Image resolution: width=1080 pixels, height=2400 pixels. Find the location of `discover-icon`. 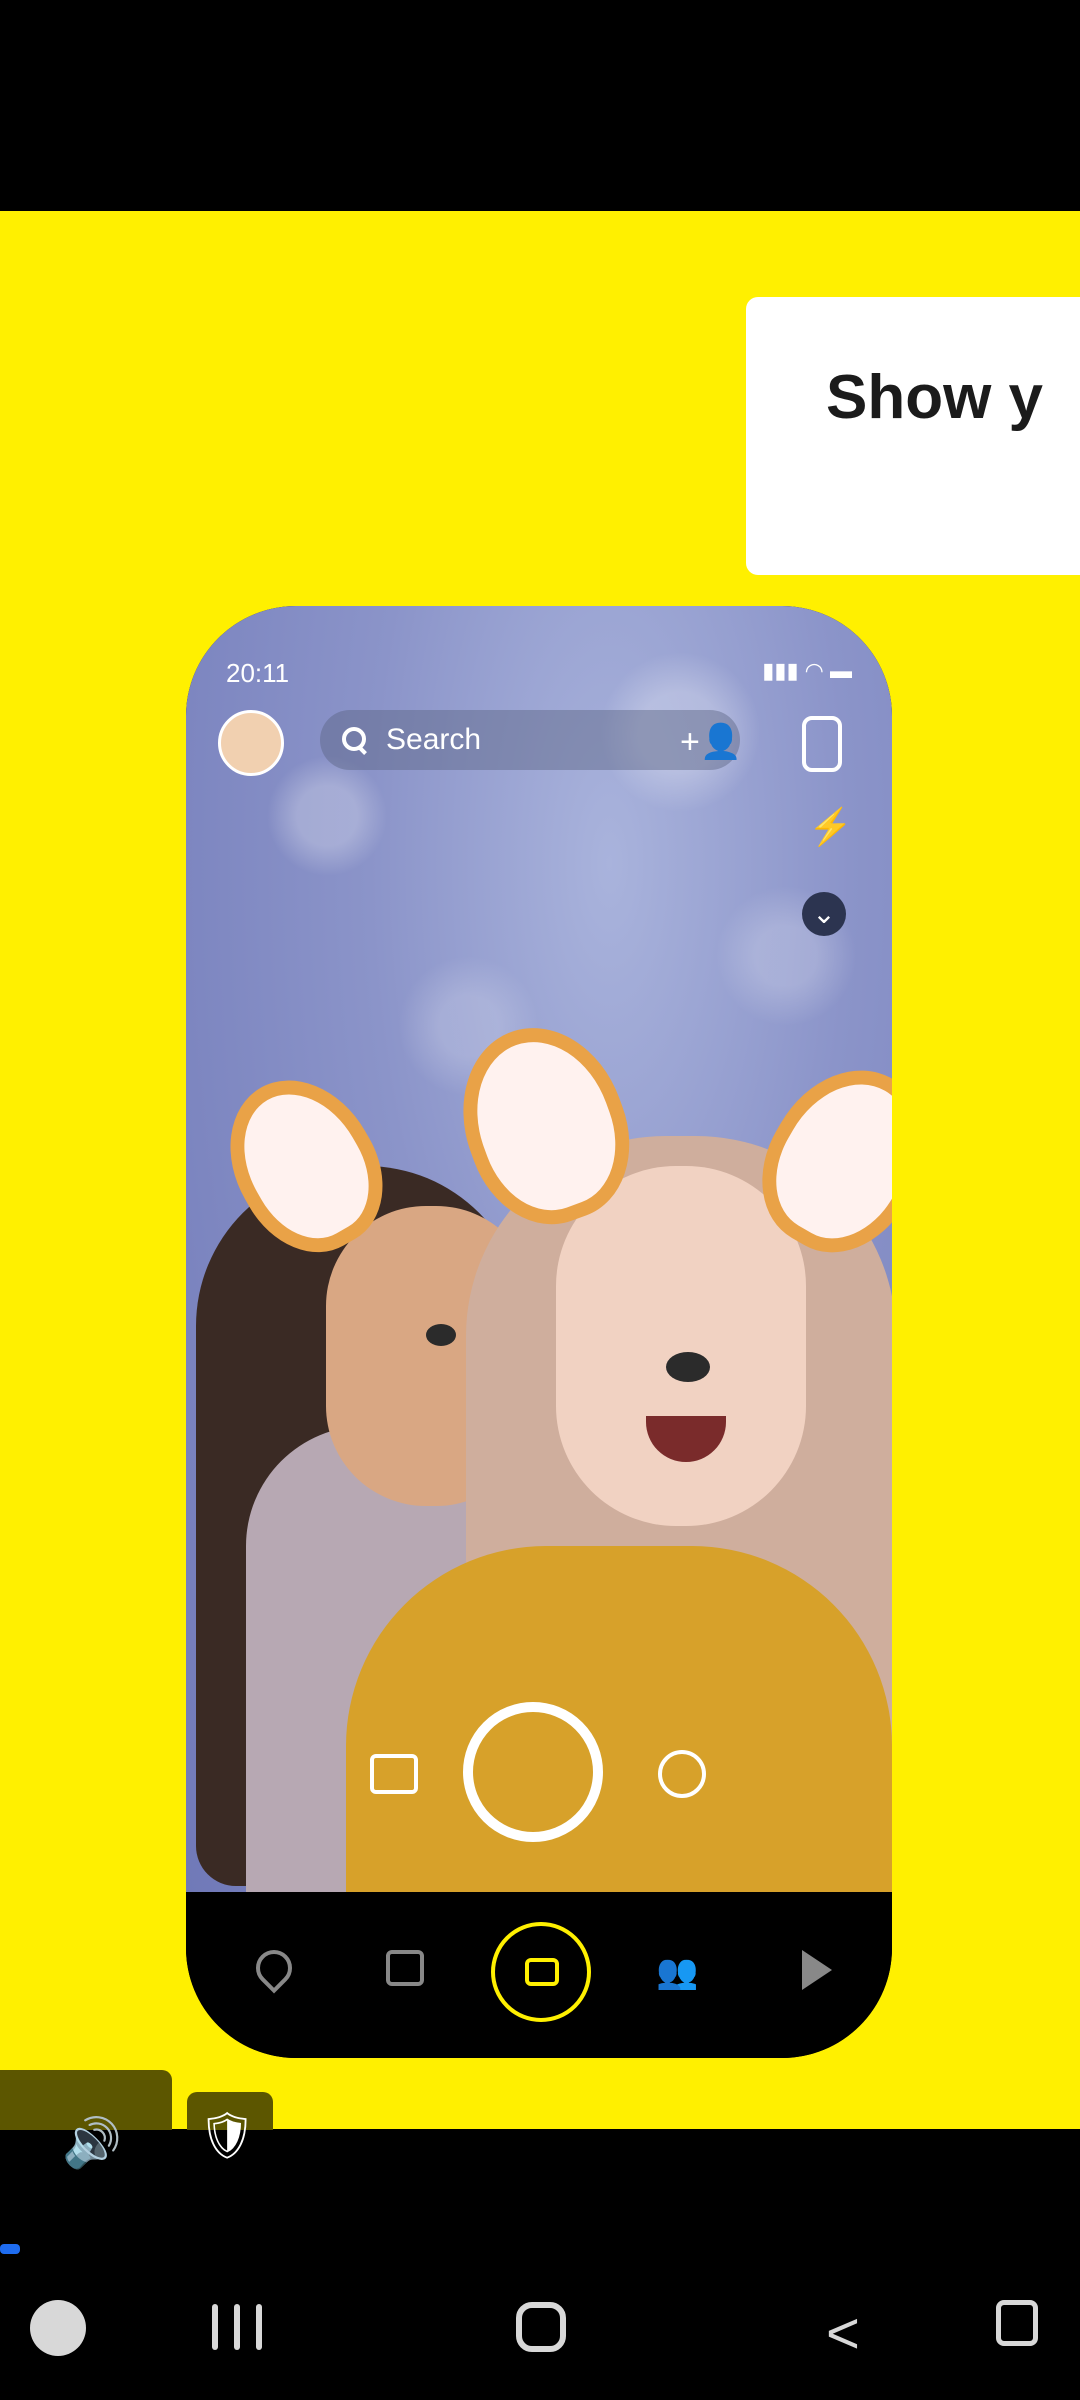

discover-icon is located at coordinates (817, 1970).